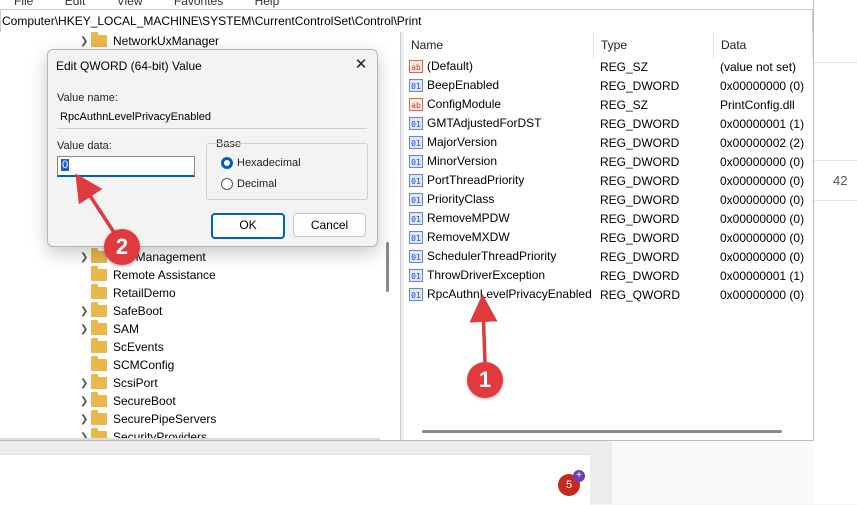 This screenshot has width=857, height=505. I want to click on callout-marker-2: 2, so click(122, 247).